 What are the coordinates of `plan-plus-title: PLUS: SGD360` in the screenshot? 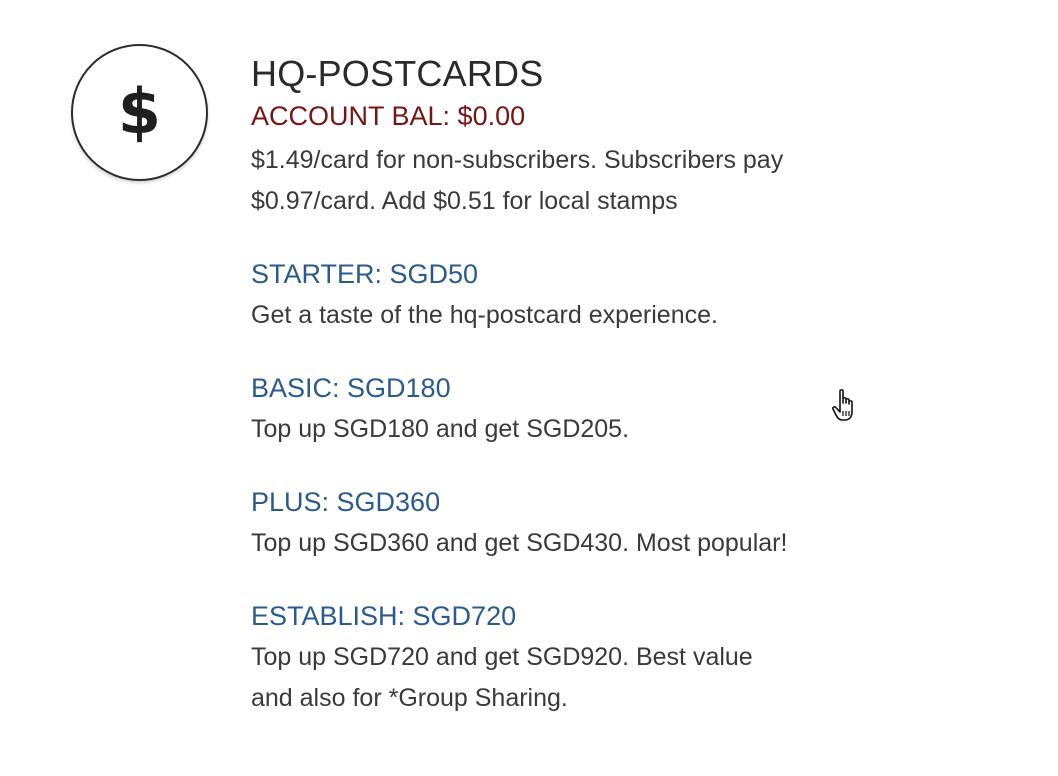 It's located at (601, 502).